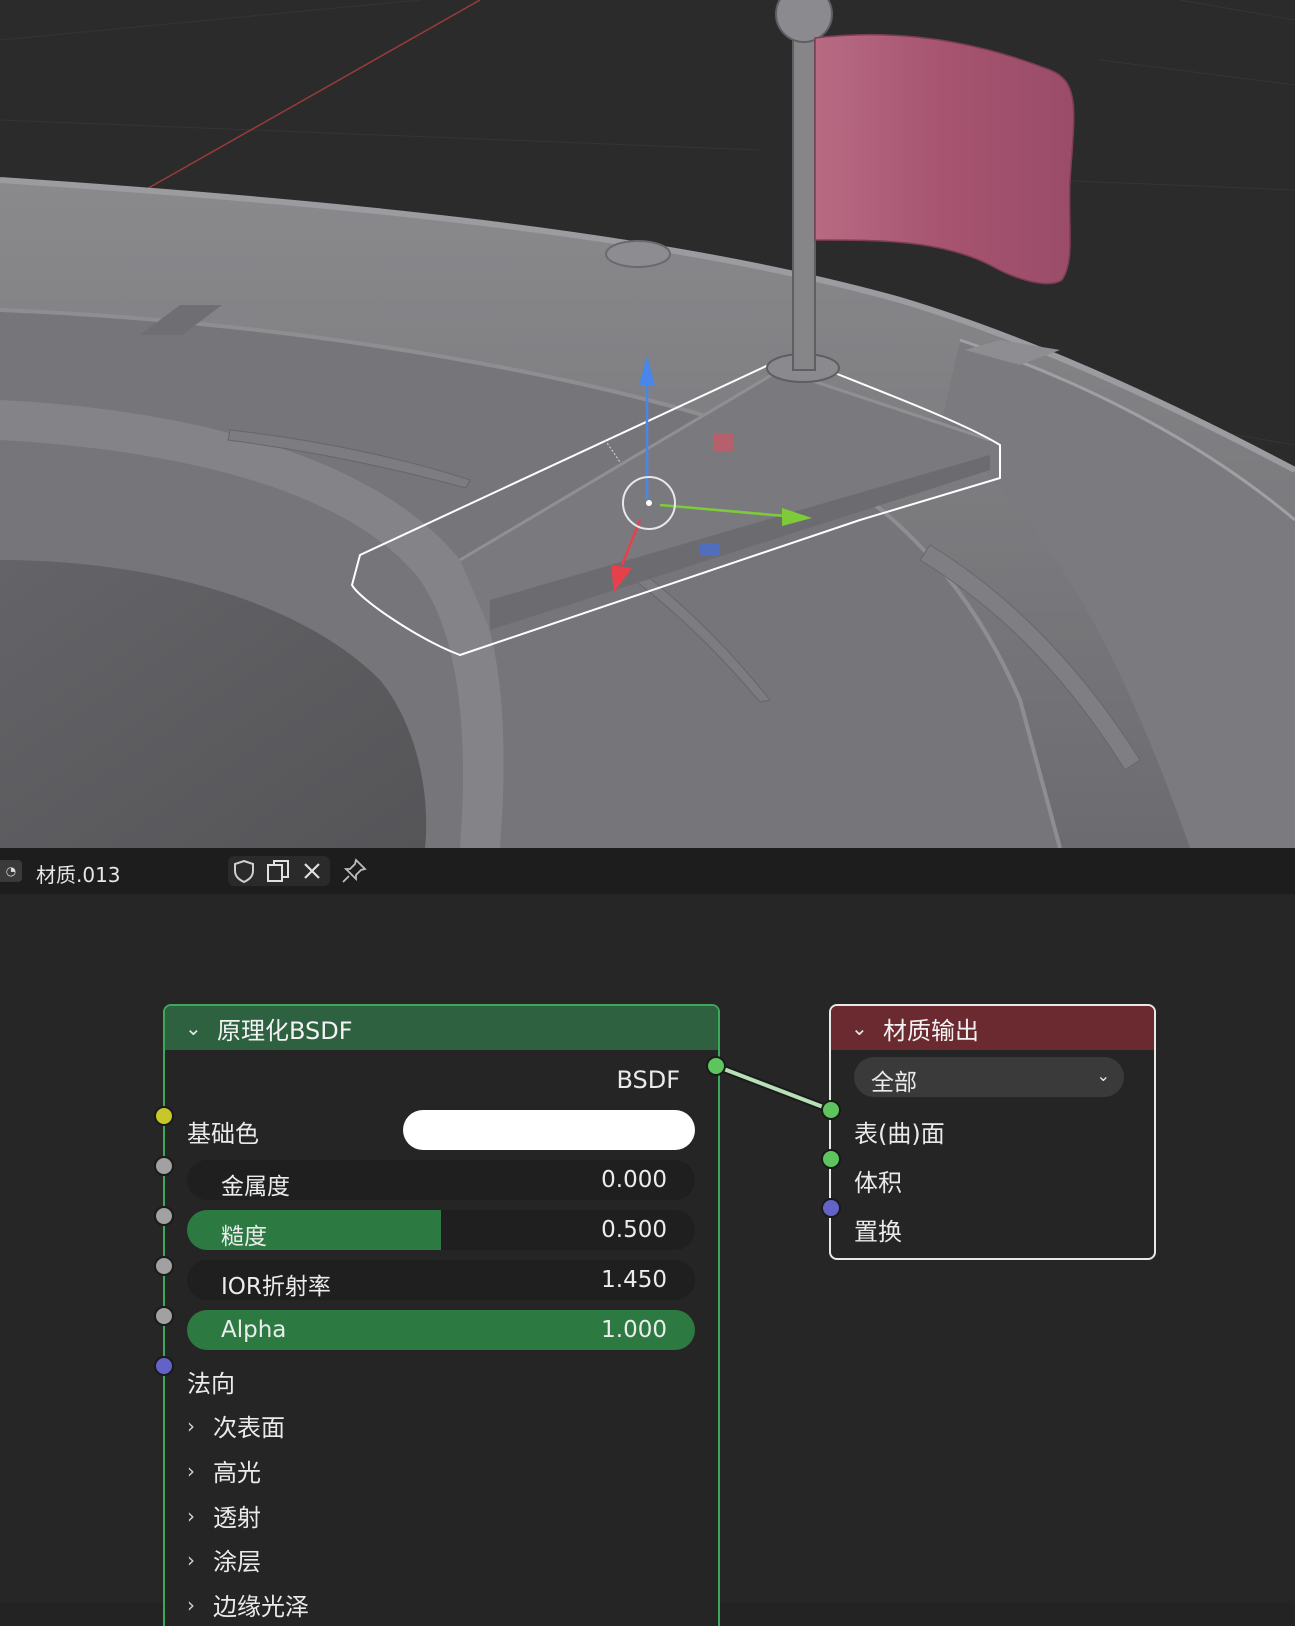 Image resolution: width=1295 pixels, height=1626 pixels. I want to click on ior-socket, so click(164, 1266).